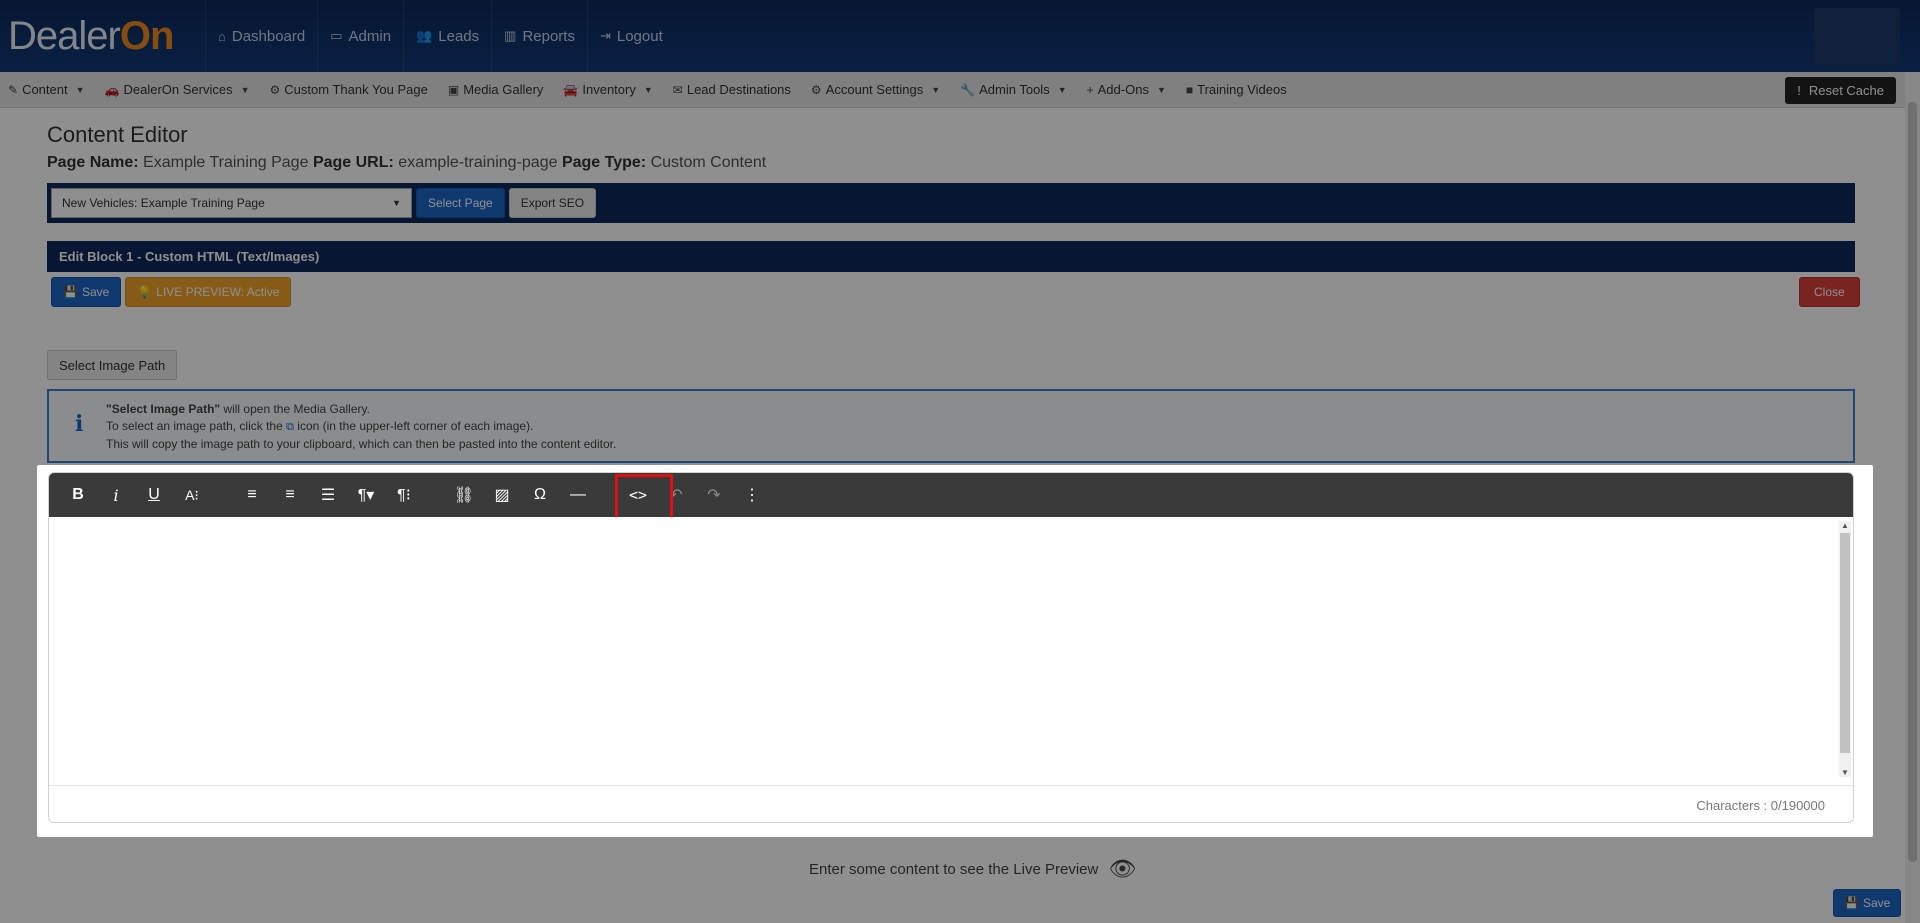 Image resolution: width=1920 pixels, height=923 pixels. Describe the element at coordinates (208, 292) in the screenshot. I see `live-preview-button: 💡 LIVE PREVIEW: Active` at that location.